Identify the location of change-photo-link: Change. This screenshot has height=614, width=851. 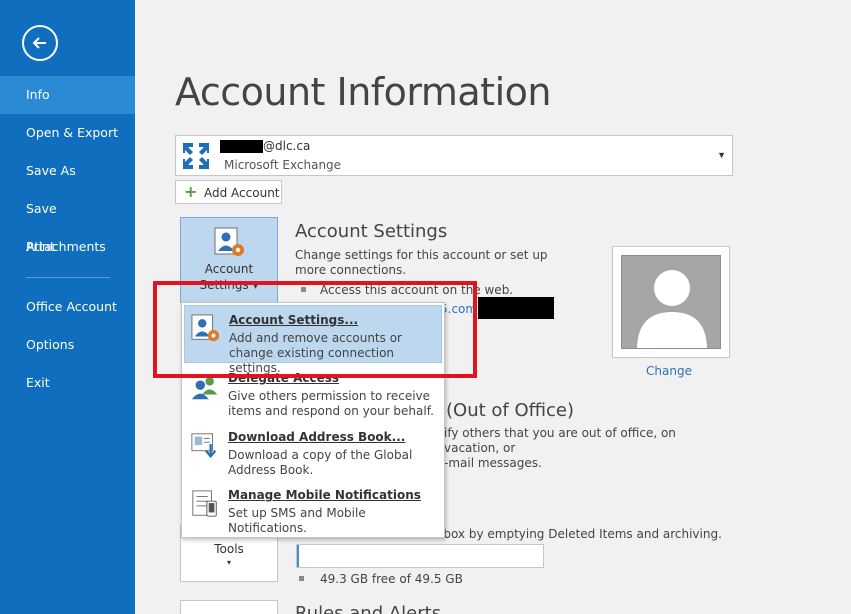
(669, 371).